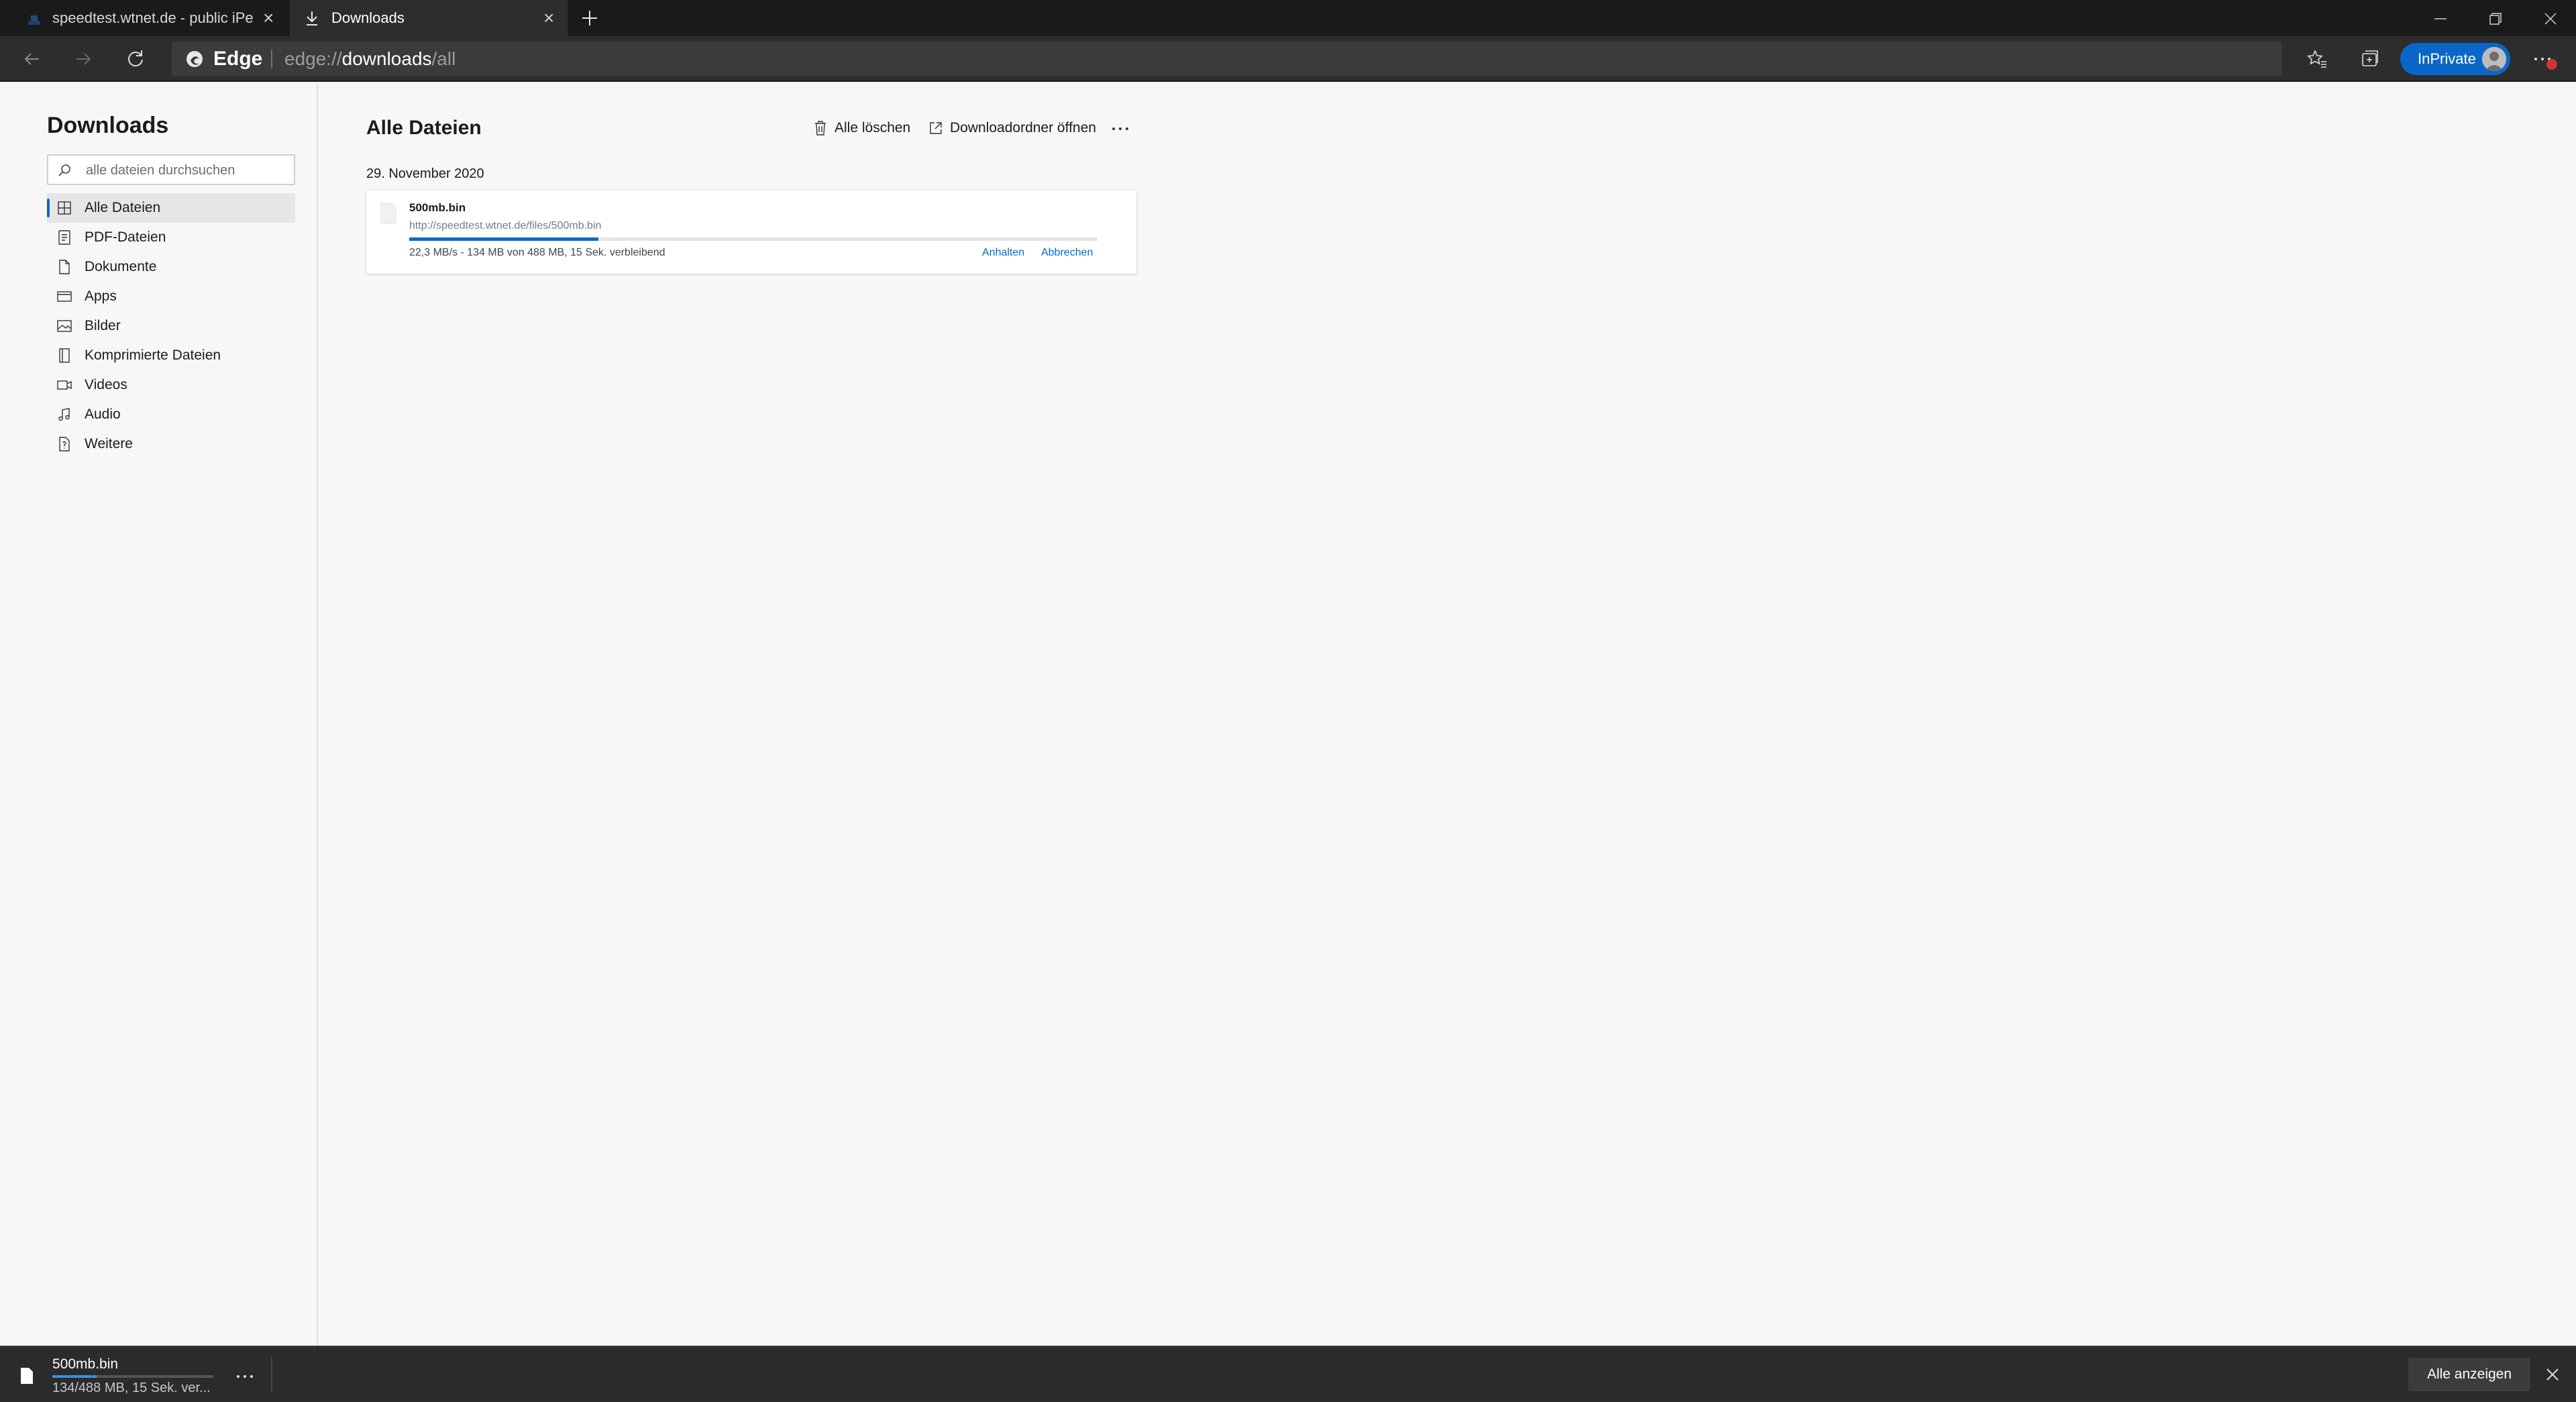 The width and height of the screenshot is (2576, 1402). What do you see at coordinates (34, 20) in the screenshot?
I see `site-favicon-icon` at bounding box center [34, 20].